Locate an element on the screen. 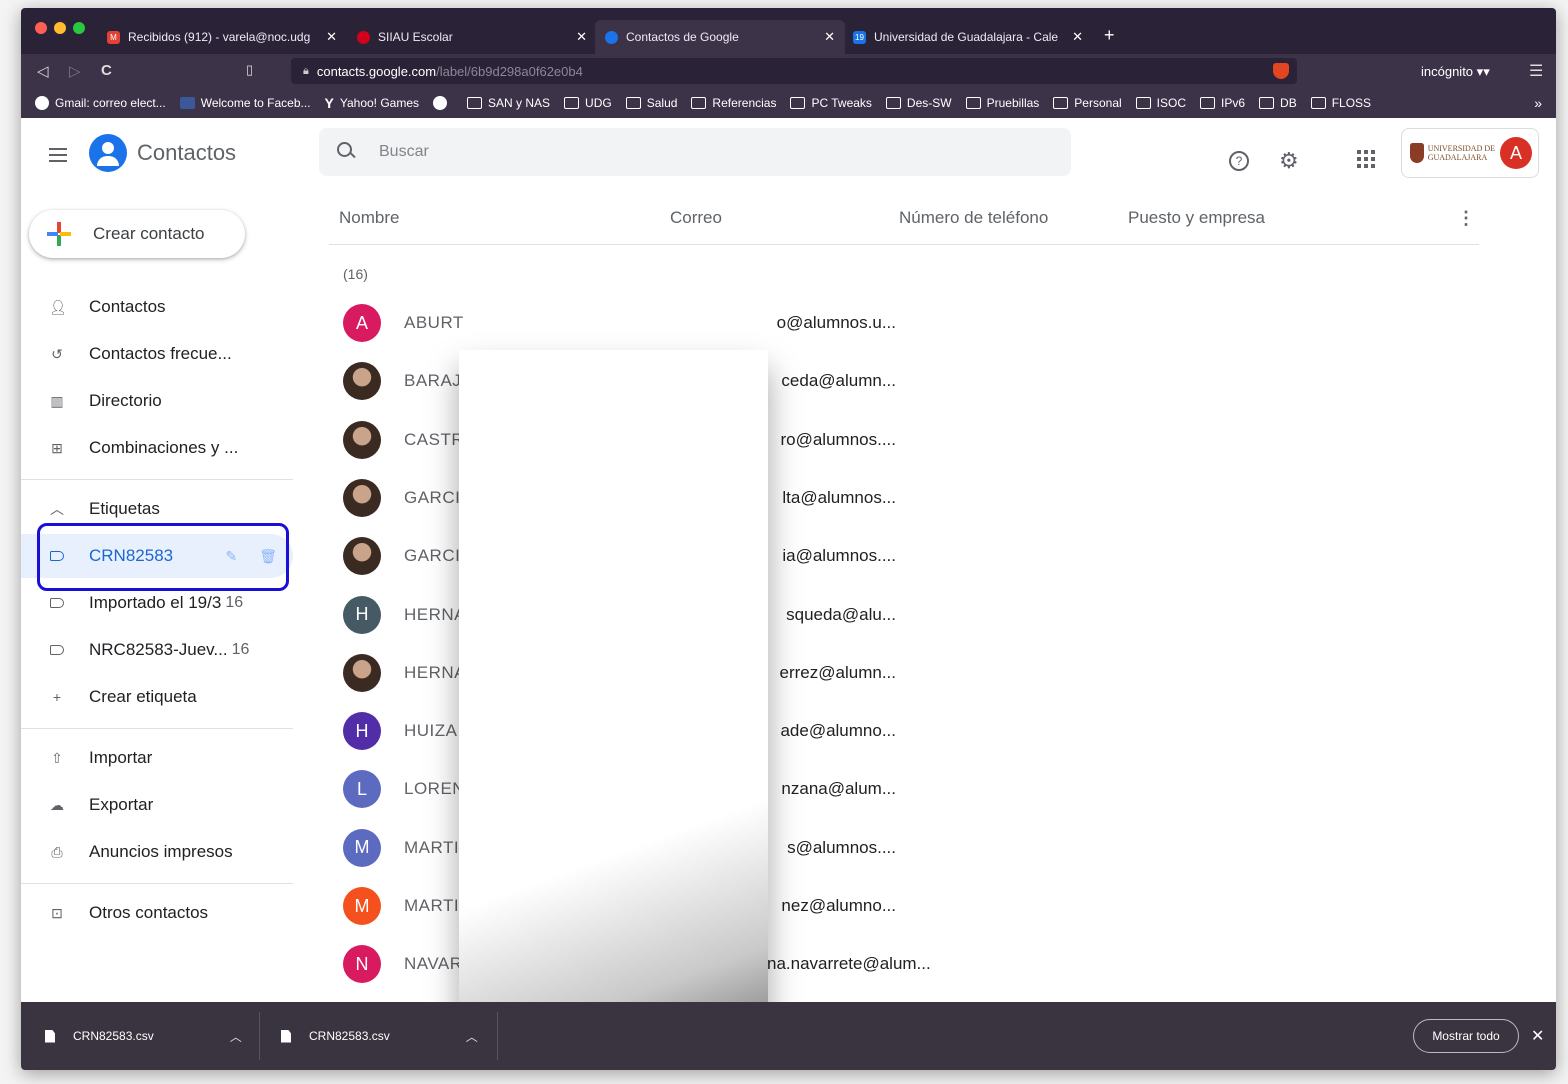  browser-menu-icon: ☰ is located at coordinates (1536, 71).